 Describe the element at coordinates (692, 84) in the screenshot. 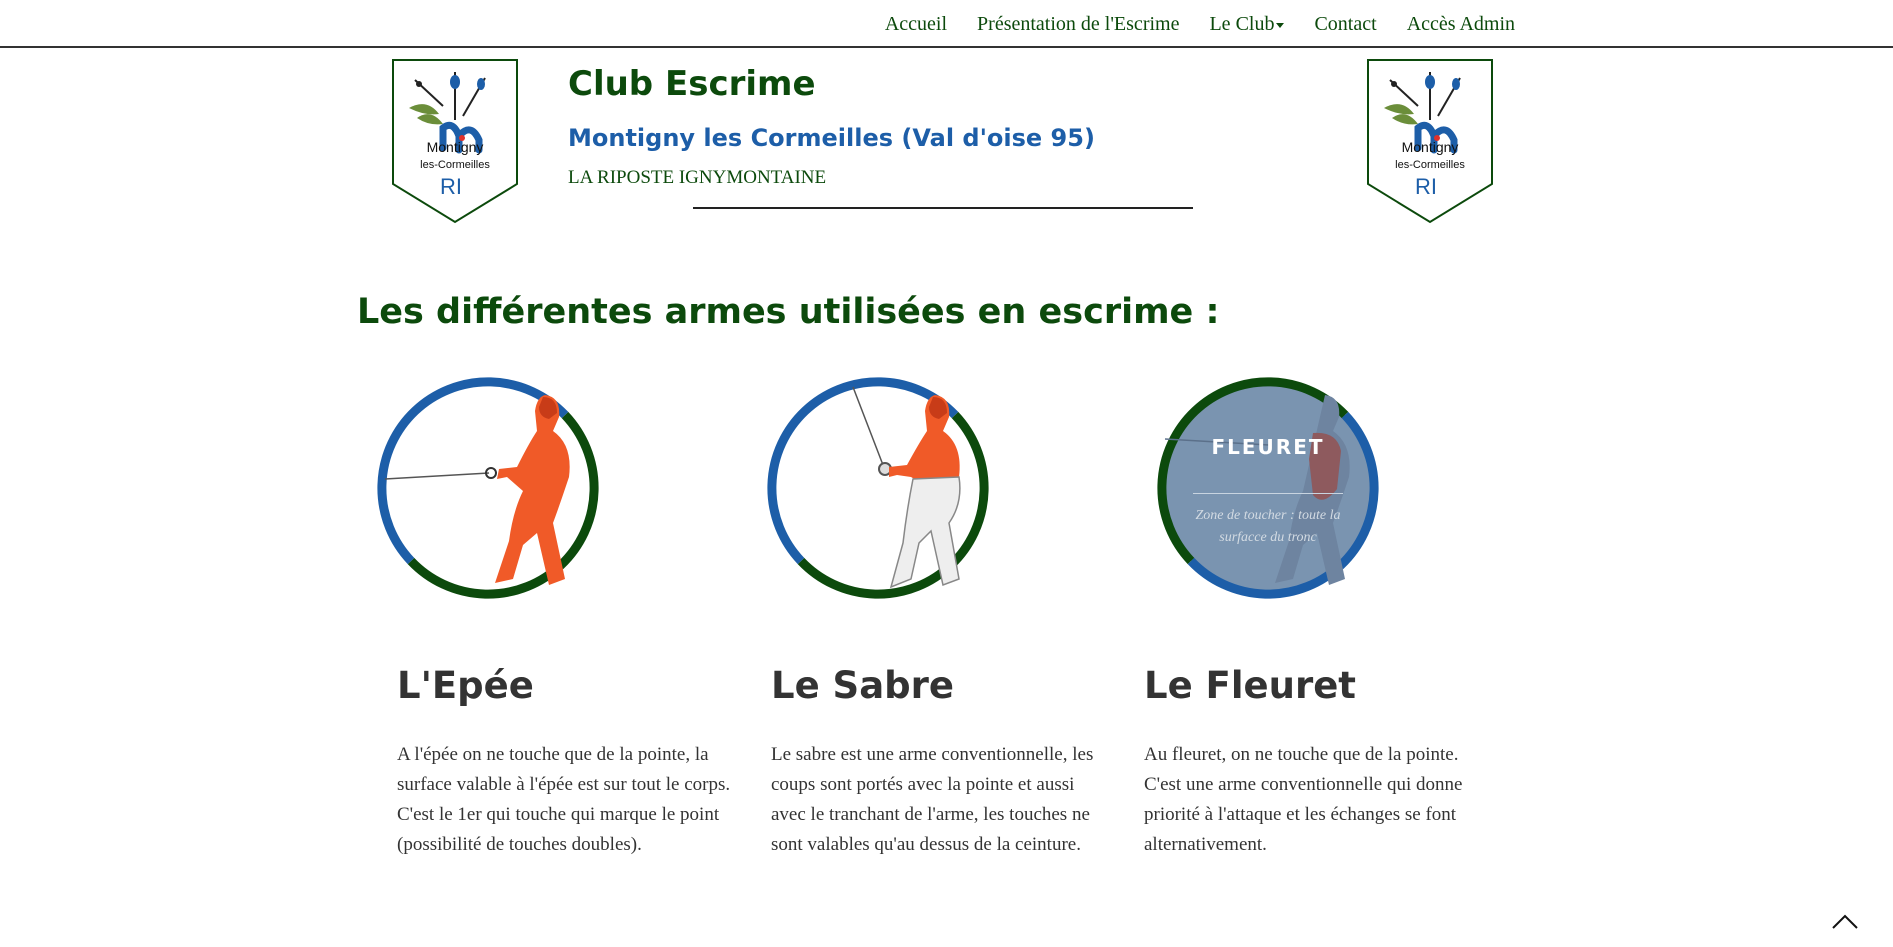

I see `site-title: Club Escrime` at that location.